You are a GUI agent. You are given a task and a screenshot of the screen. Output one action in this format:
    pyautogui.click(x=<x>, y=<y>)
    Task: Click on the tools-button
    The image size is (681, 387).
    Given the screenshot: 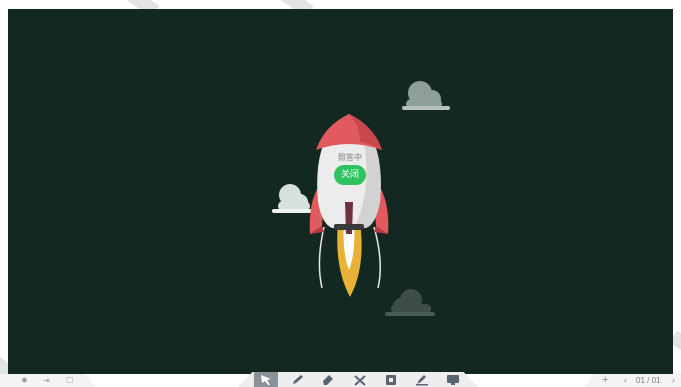 What is the action you would take?
    pyautogui.click(x=360, y=379)
    